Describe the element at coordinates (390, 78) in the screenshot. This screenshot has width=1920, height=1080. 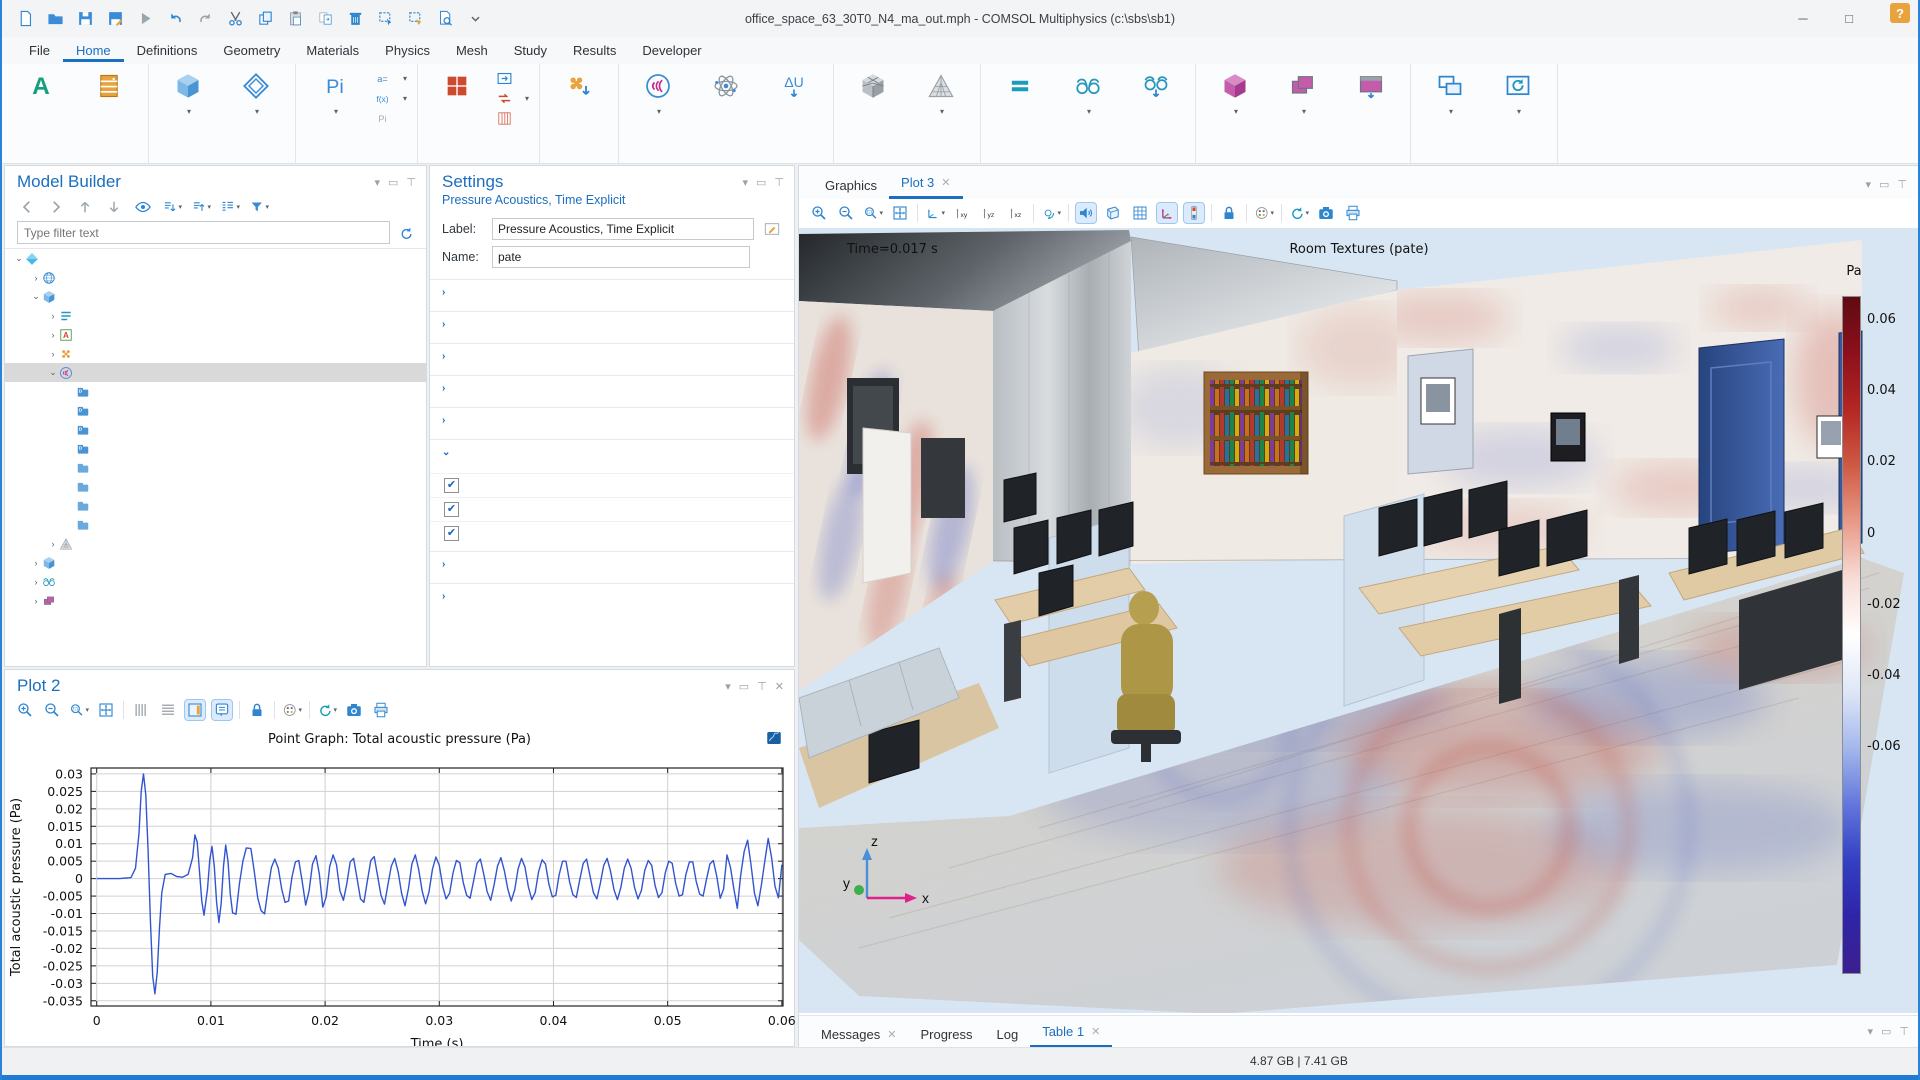
I see `ribbon-item-variables: a= ▾` at that location.